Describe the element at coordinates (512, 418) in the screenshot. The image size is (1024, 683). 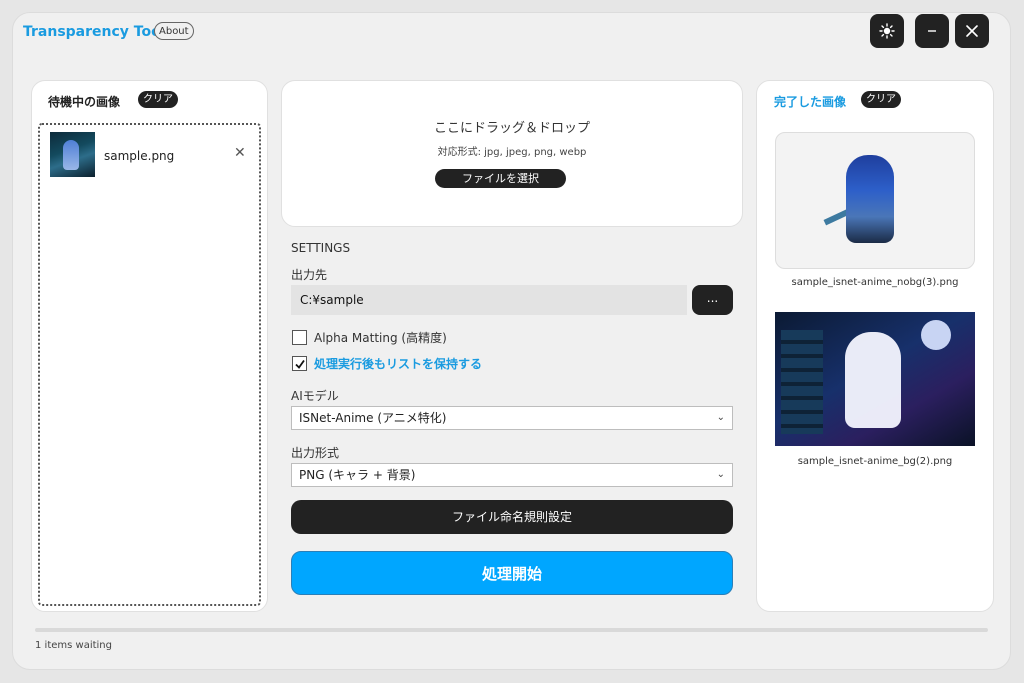
I see `model-select: ISNet-Anime (アニメ特化) ⌄` at that location.